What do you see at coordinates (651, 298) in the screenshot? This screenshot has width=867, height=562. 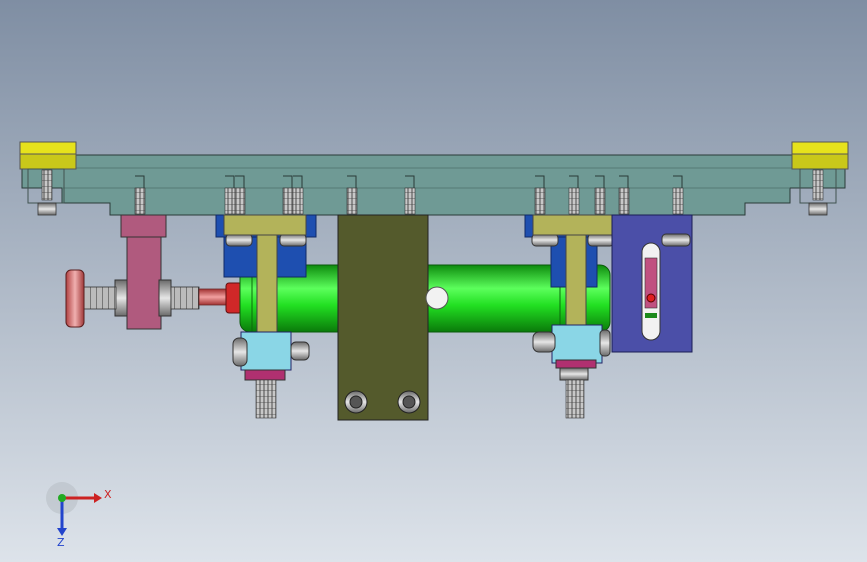 I see `sensor-indicator` at bounding box center [651, 298].